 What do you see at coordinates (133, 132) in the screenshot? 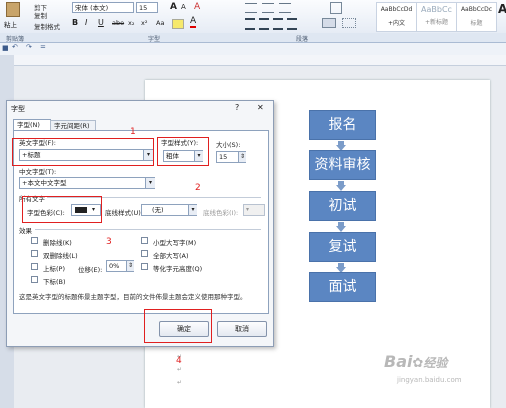
I see `annotation-1: 1` at bounding box center [133, 132].